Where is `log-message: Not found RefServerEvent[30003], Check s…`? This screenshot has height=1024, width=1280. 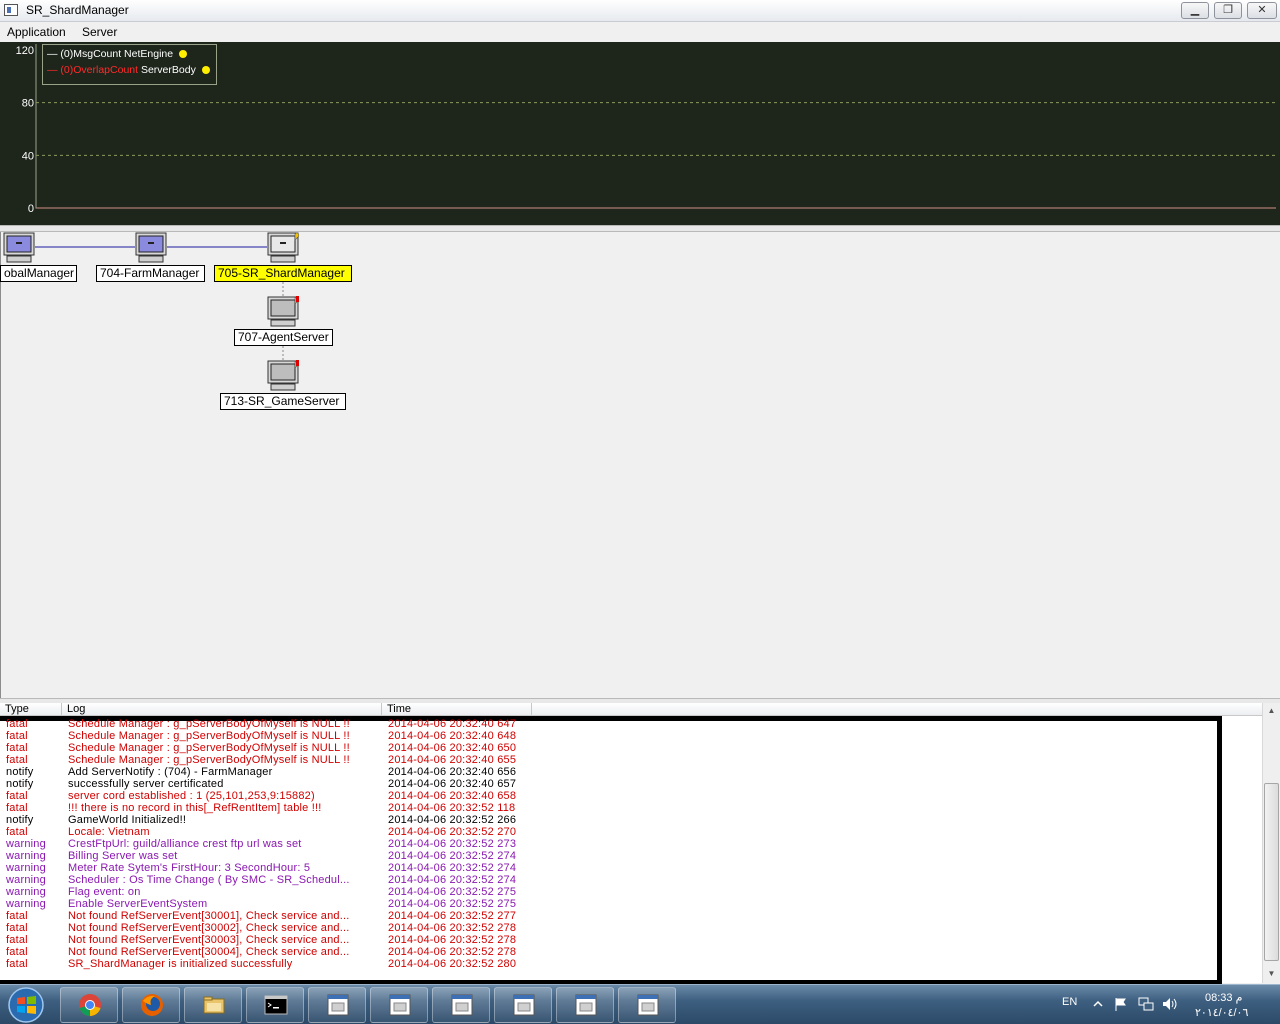 log-message: Not found RefServerEvent[30003], Check s… is located at coordinates (209, 940).